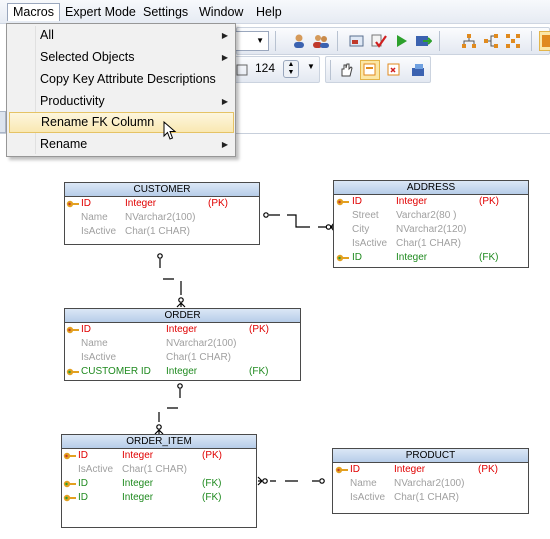 Image resolution: width=550 pixels, height=539 pixels. I want to click on relationship-product-order-item, so click(291, 481).